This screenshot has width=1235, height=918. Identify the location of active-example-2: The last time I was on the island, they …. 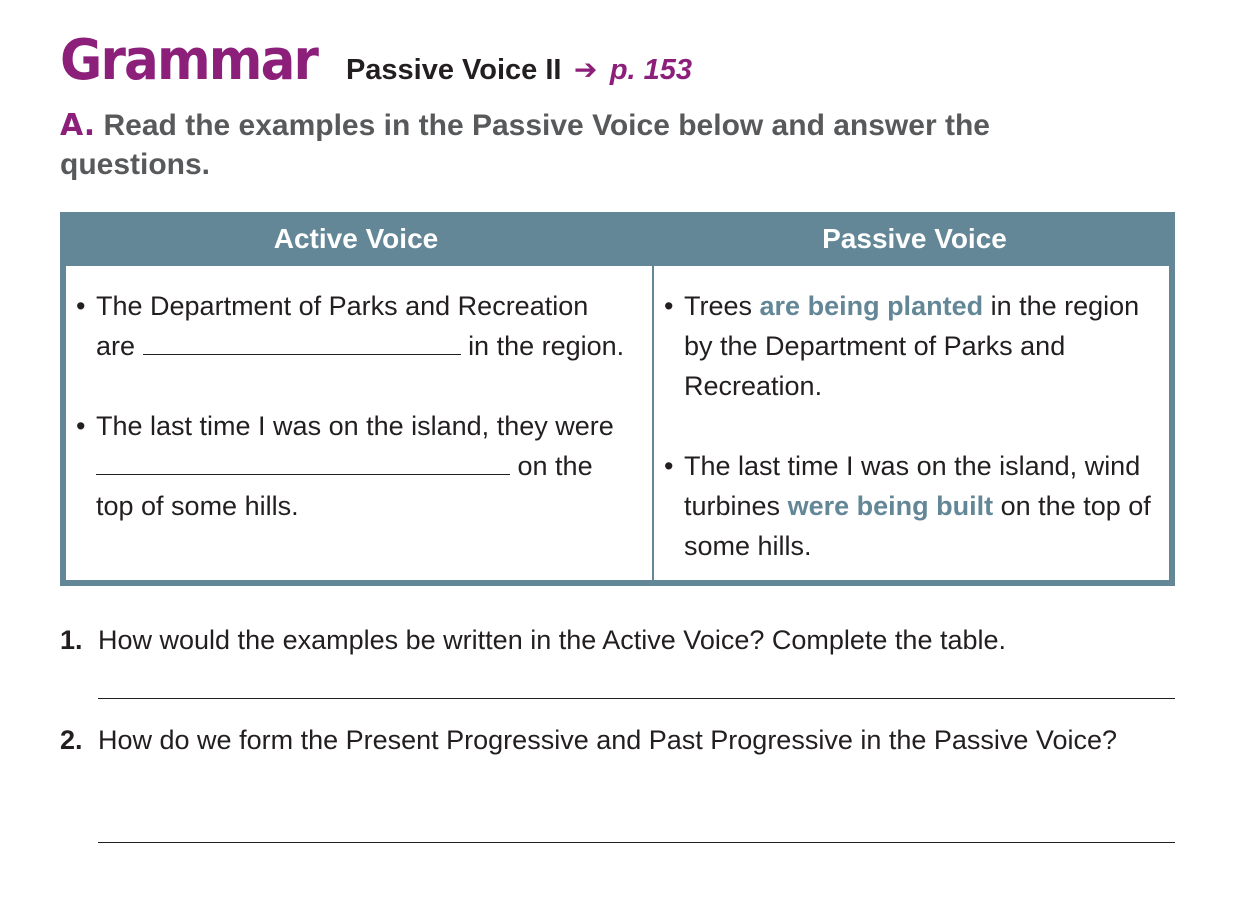
(349, 466).